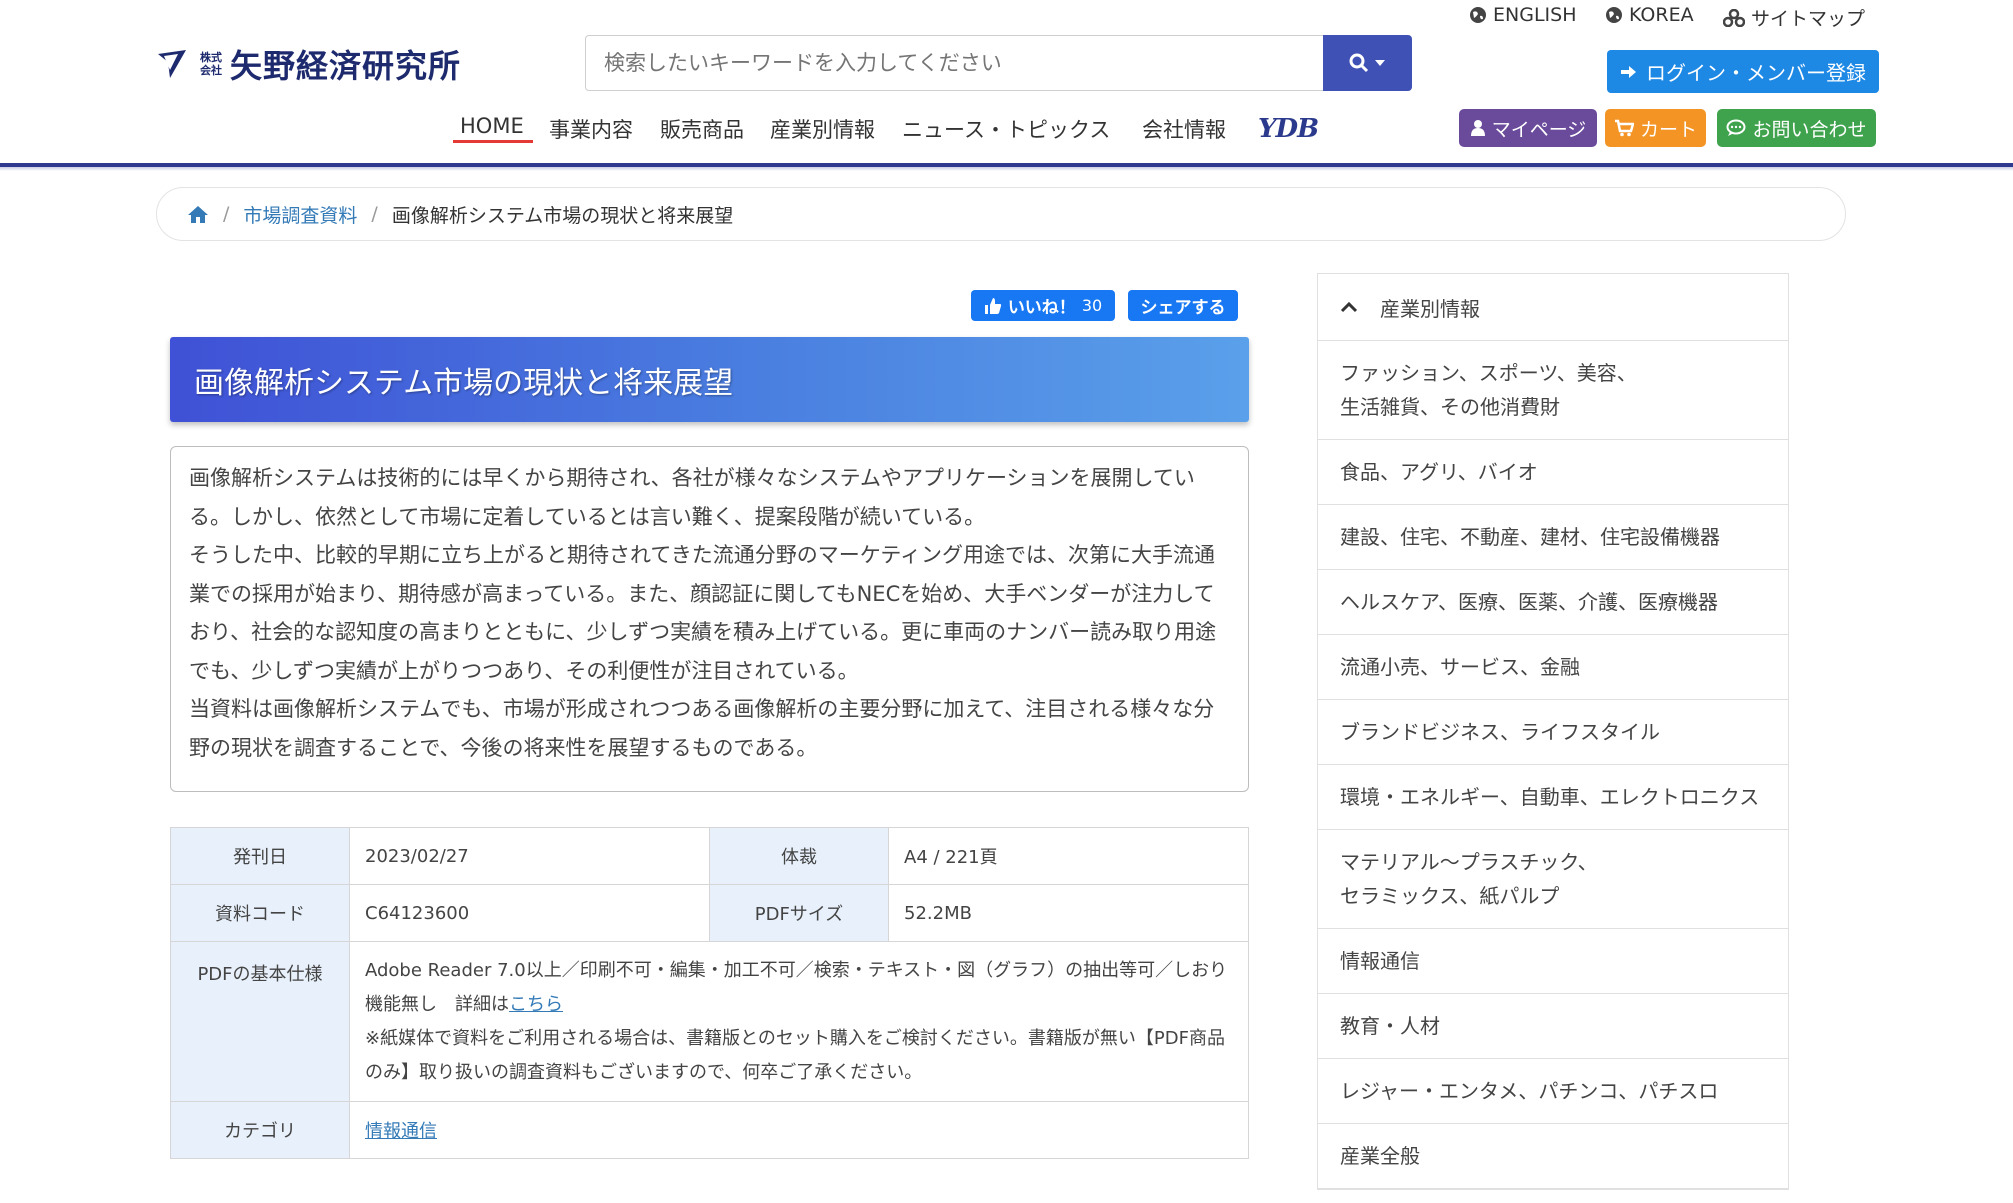 This screenshot has height=1203, width=2013. I want to click on format-value: A4 / 221頁, so click(1068, 856).